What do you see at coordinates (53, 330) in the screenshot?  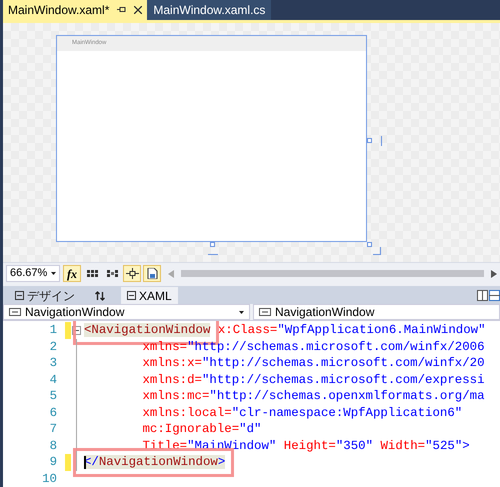 I see `line-number: 1` at bounding box center [53, 330].